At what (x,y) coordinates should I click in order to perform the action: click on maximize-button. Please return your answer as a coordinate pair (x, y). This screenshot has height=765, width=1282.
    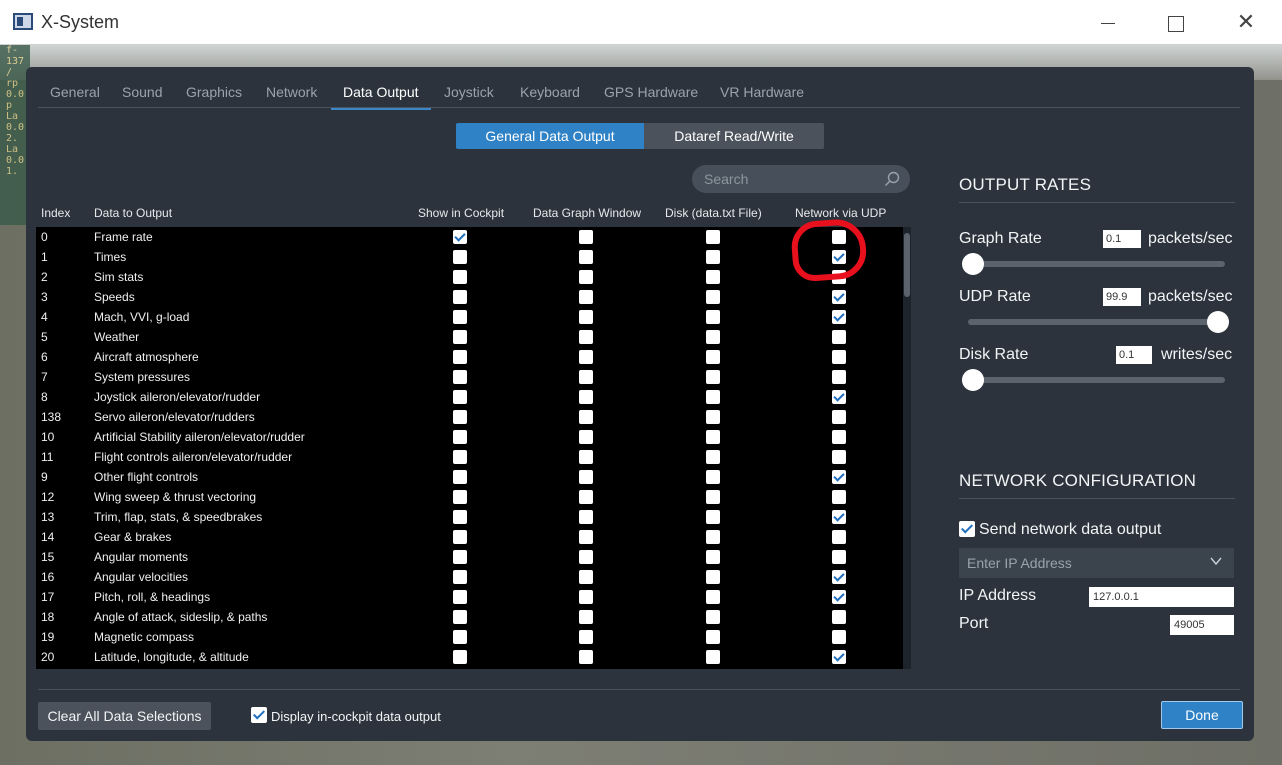
    Looking at the image, I should click on (1175, 23).